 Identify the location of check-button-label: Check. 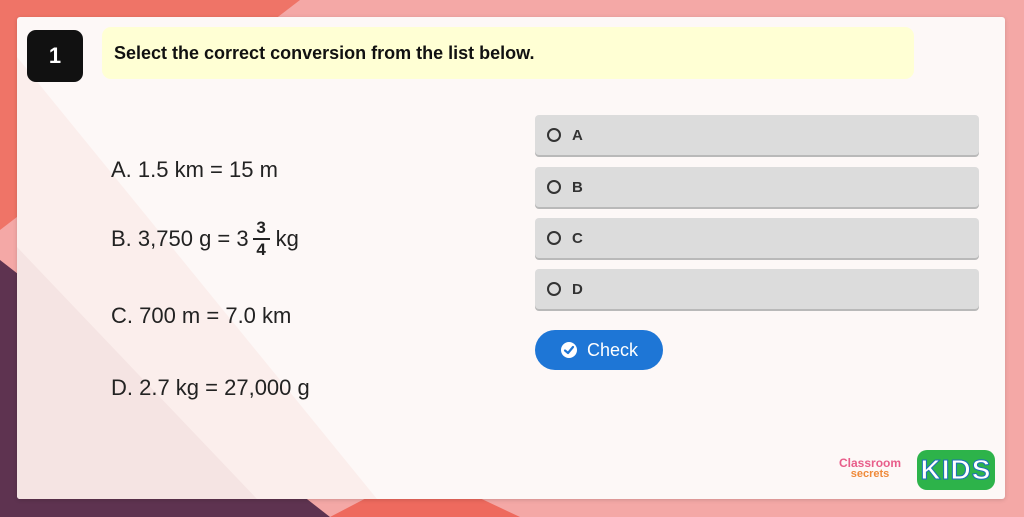
(612, 349).